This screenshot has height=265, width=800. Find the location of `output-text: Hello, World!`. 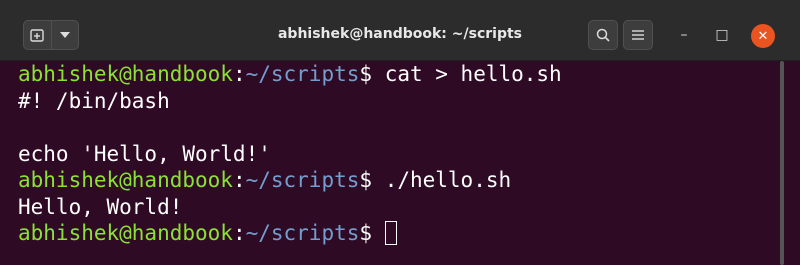

output-text: Hello, World! is located at coordinates (100, 206).